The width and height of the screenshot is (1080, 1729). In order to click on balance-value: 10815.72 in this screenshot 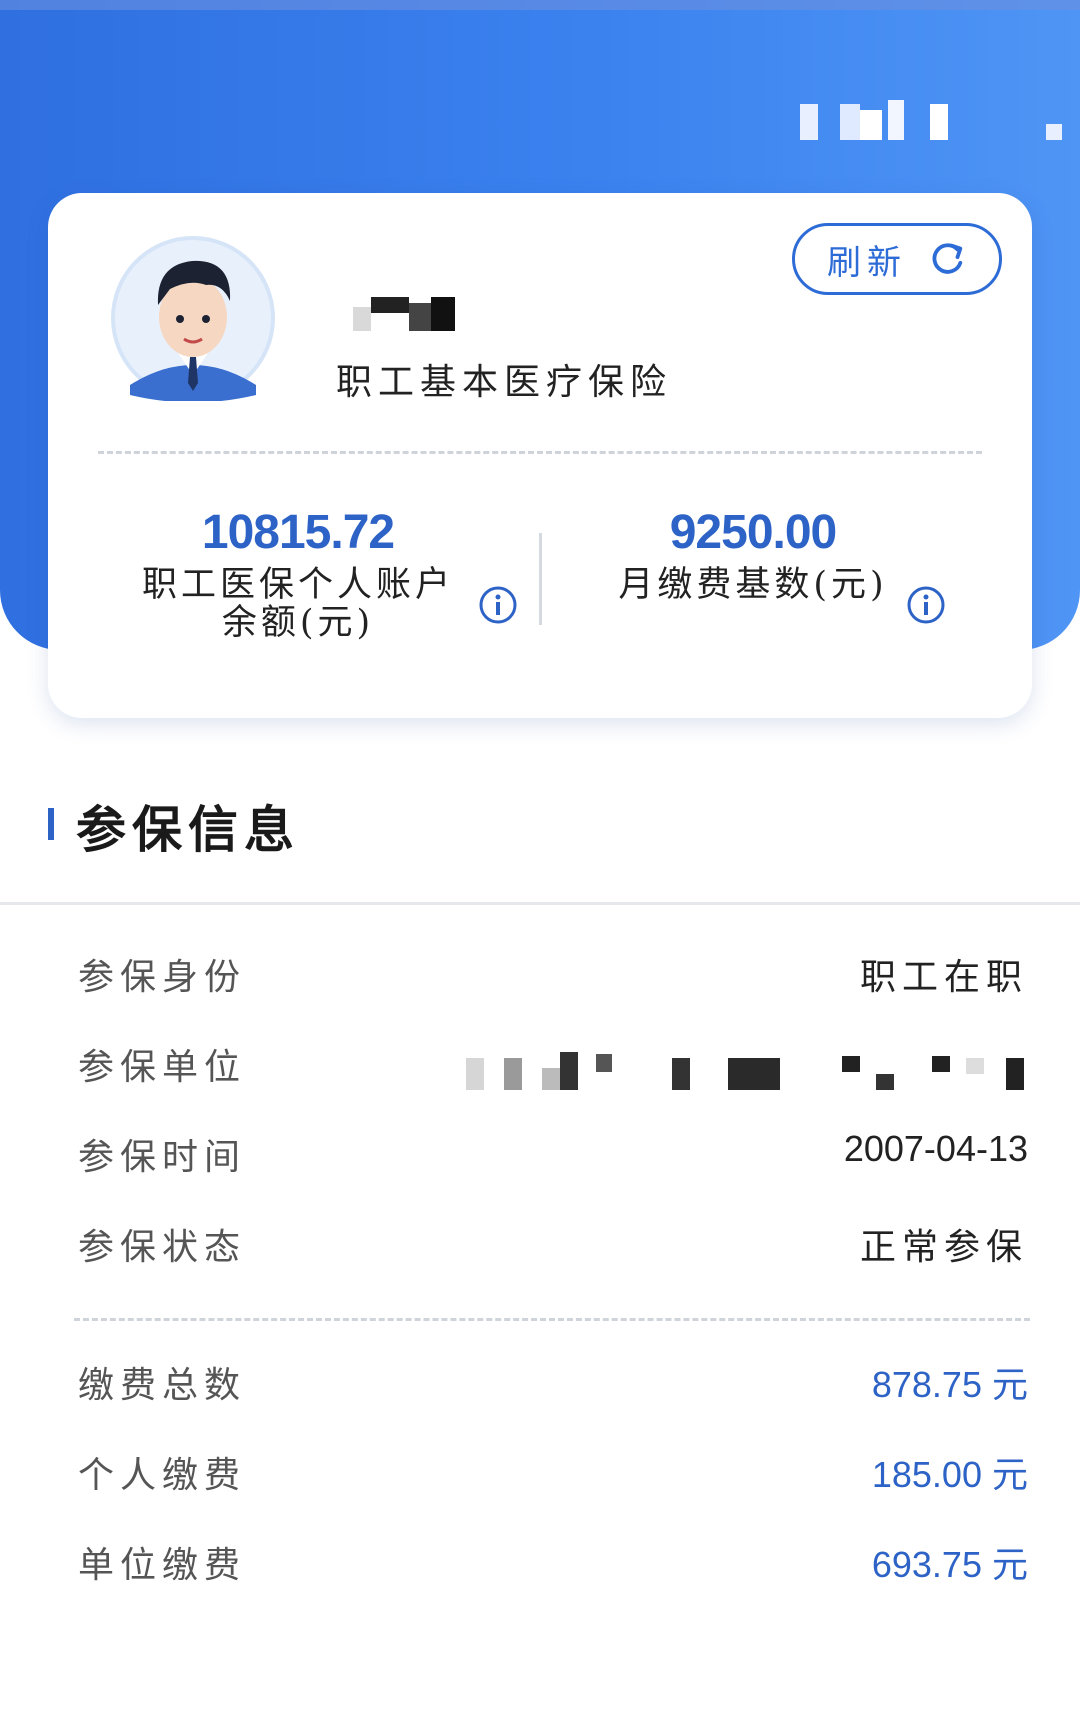, I will do `click(298, 532)`.